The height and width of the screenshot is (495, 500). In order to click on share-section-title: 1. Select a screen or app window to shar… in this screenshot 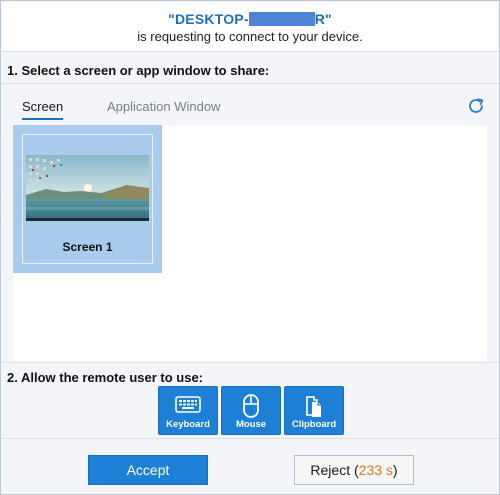, I will do `click(138, 70)`.